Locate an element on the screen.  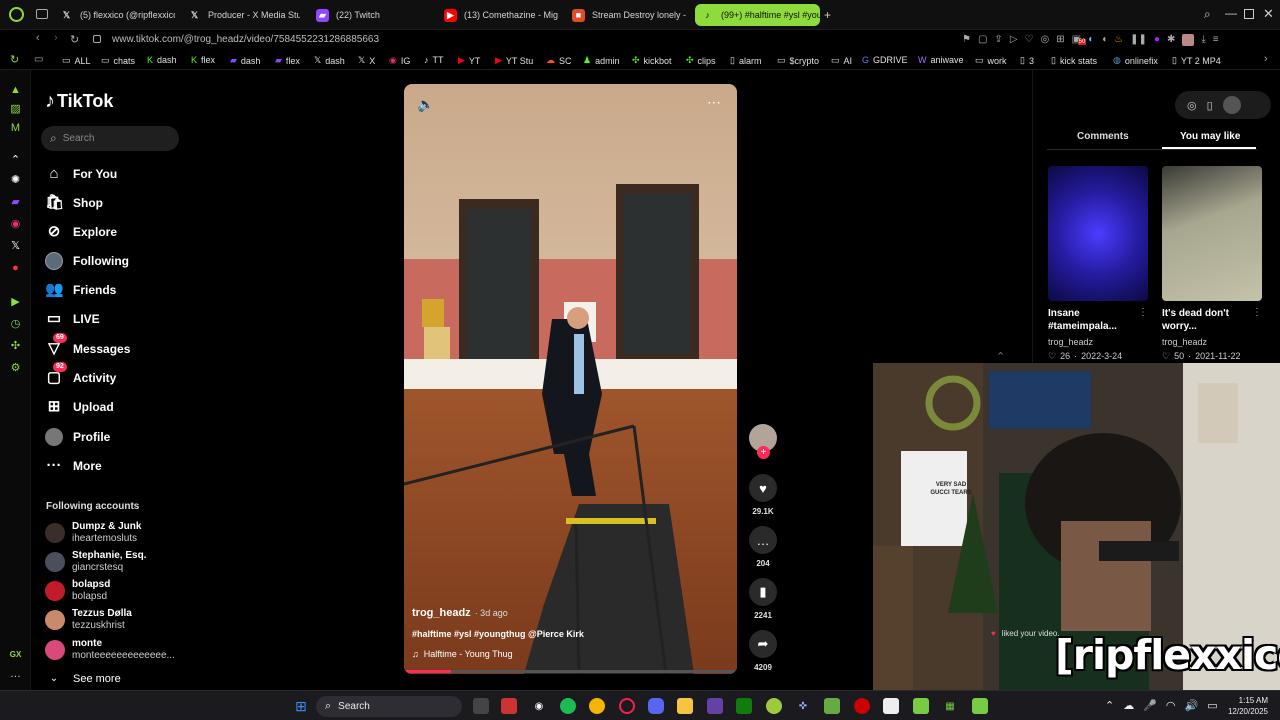
nav-upload: ⊞ Upload is located at coordinates (79, 407).